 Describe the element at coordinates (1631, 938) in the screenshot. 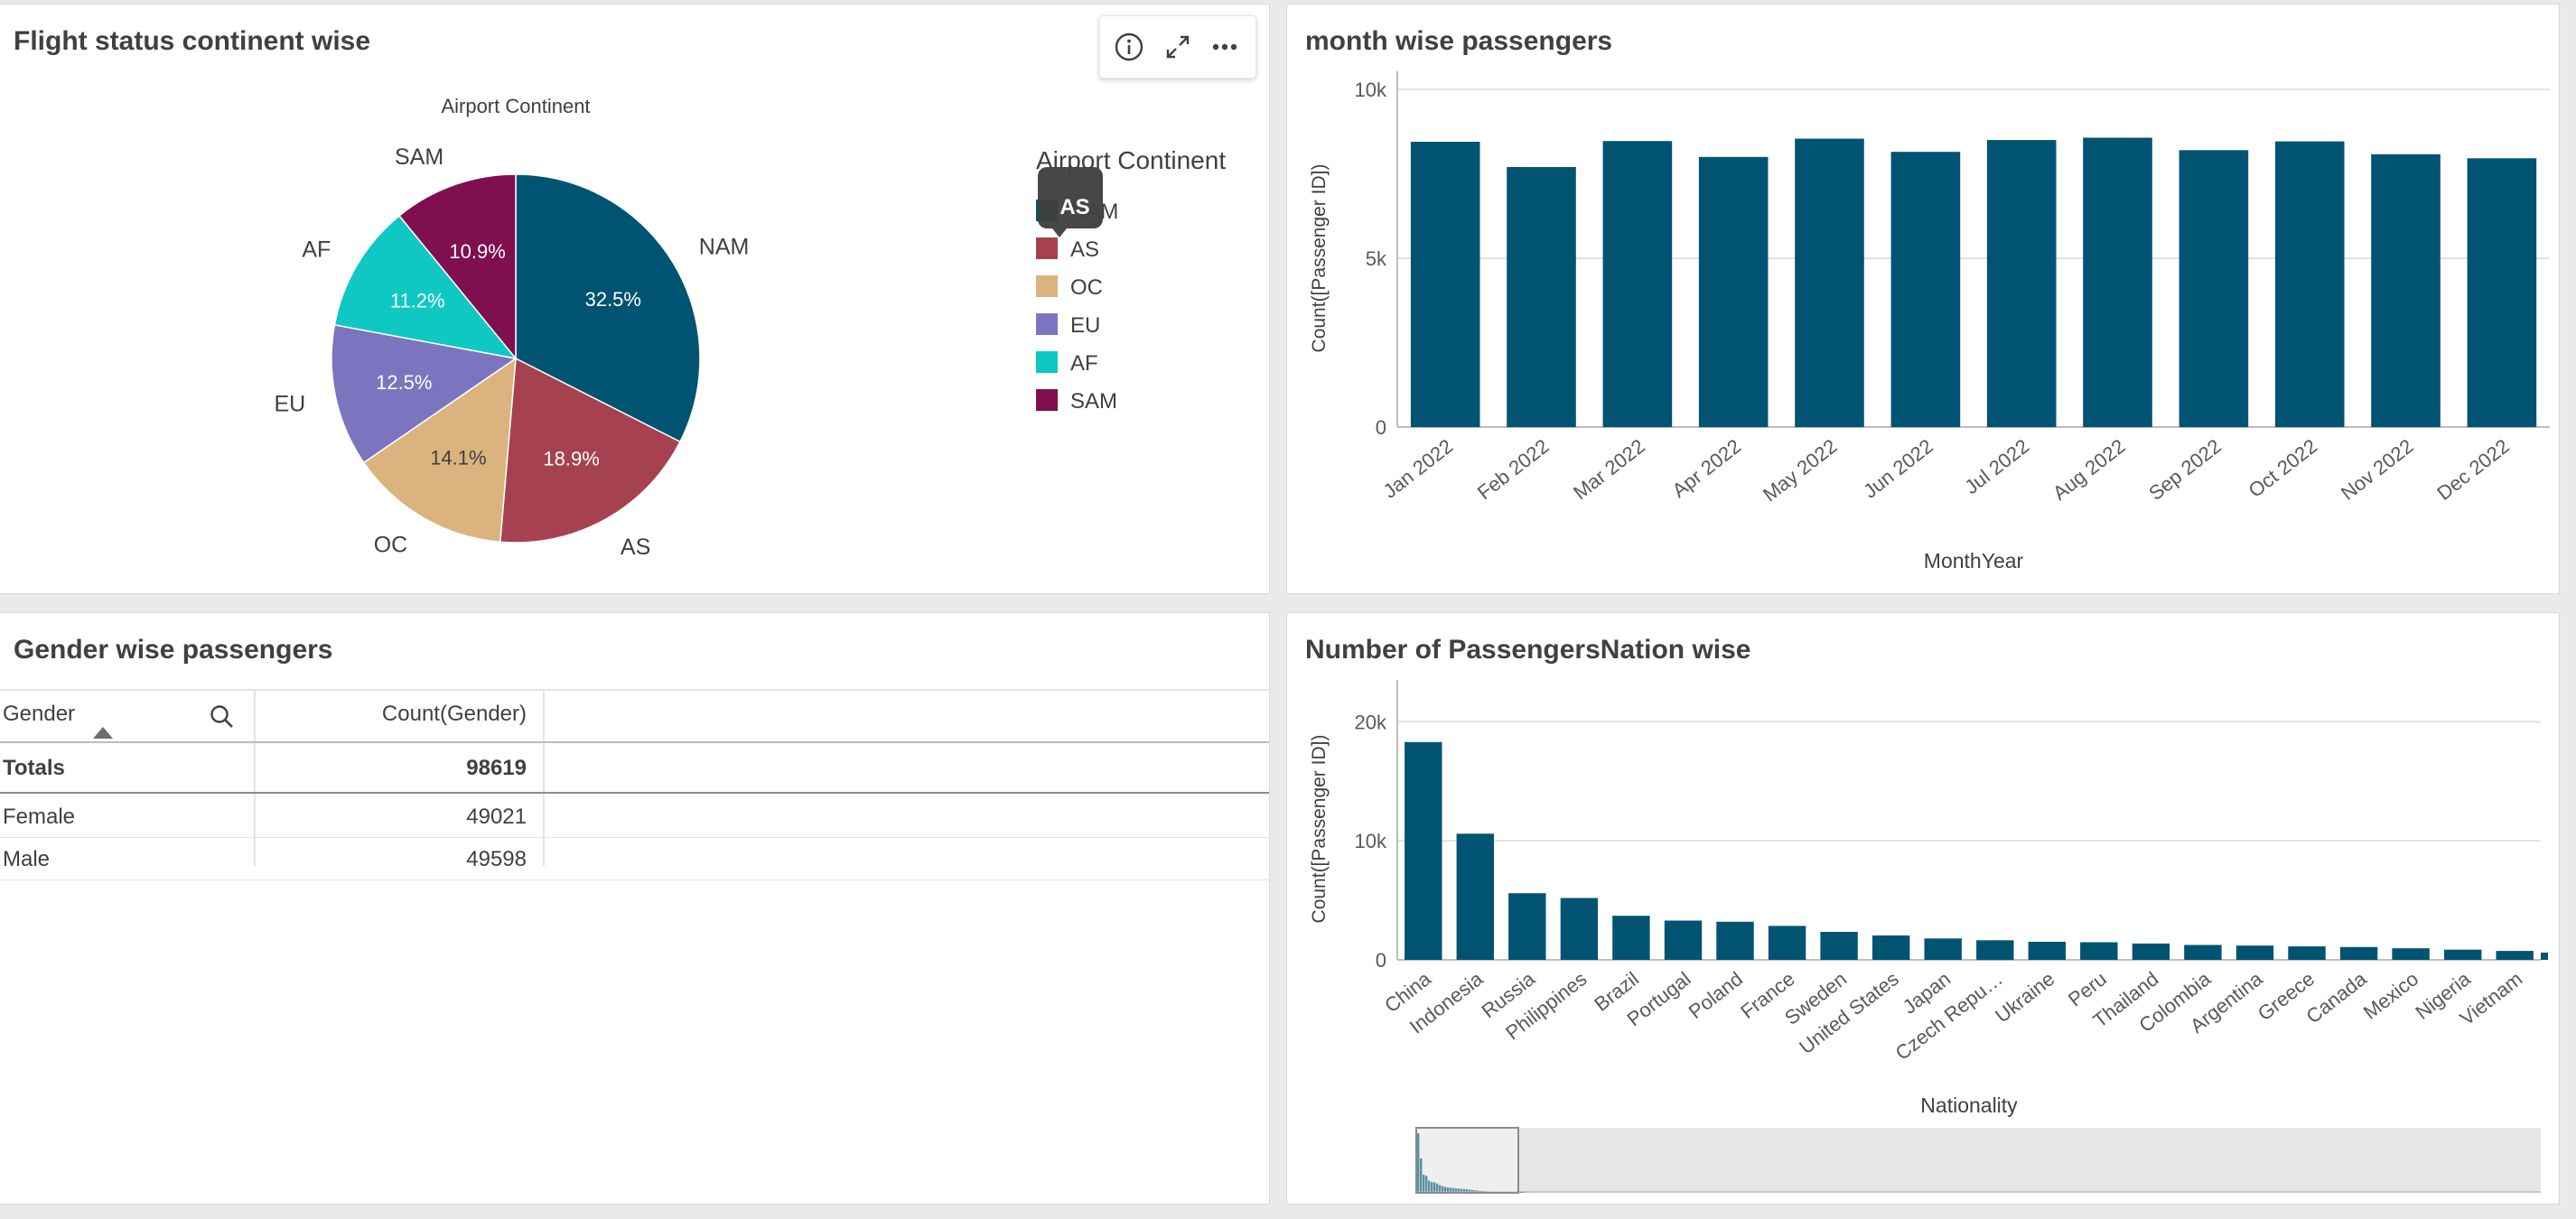

I see `bar-brazil` at that location.